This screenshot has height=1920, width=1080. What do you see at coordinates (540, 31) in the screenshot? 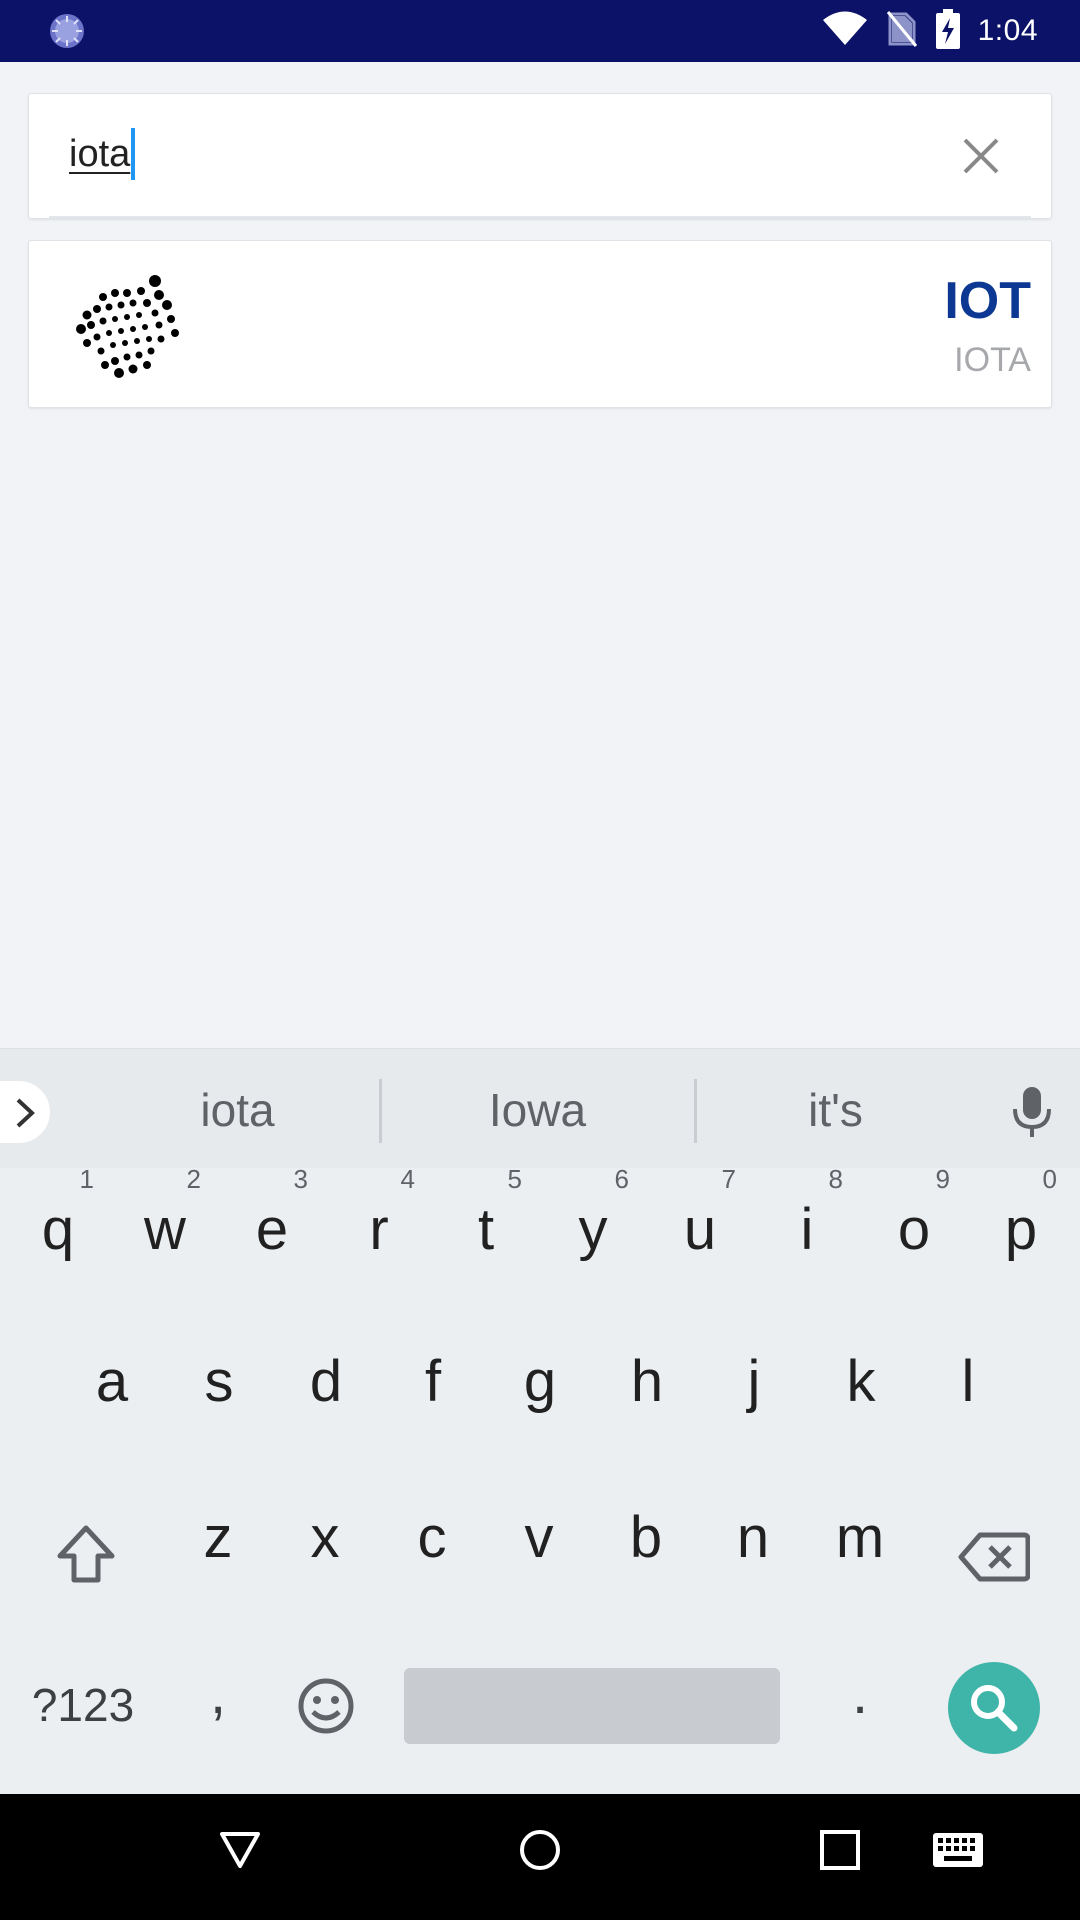
I see `status-bar: 1:04` at bounding box center [540, 31].